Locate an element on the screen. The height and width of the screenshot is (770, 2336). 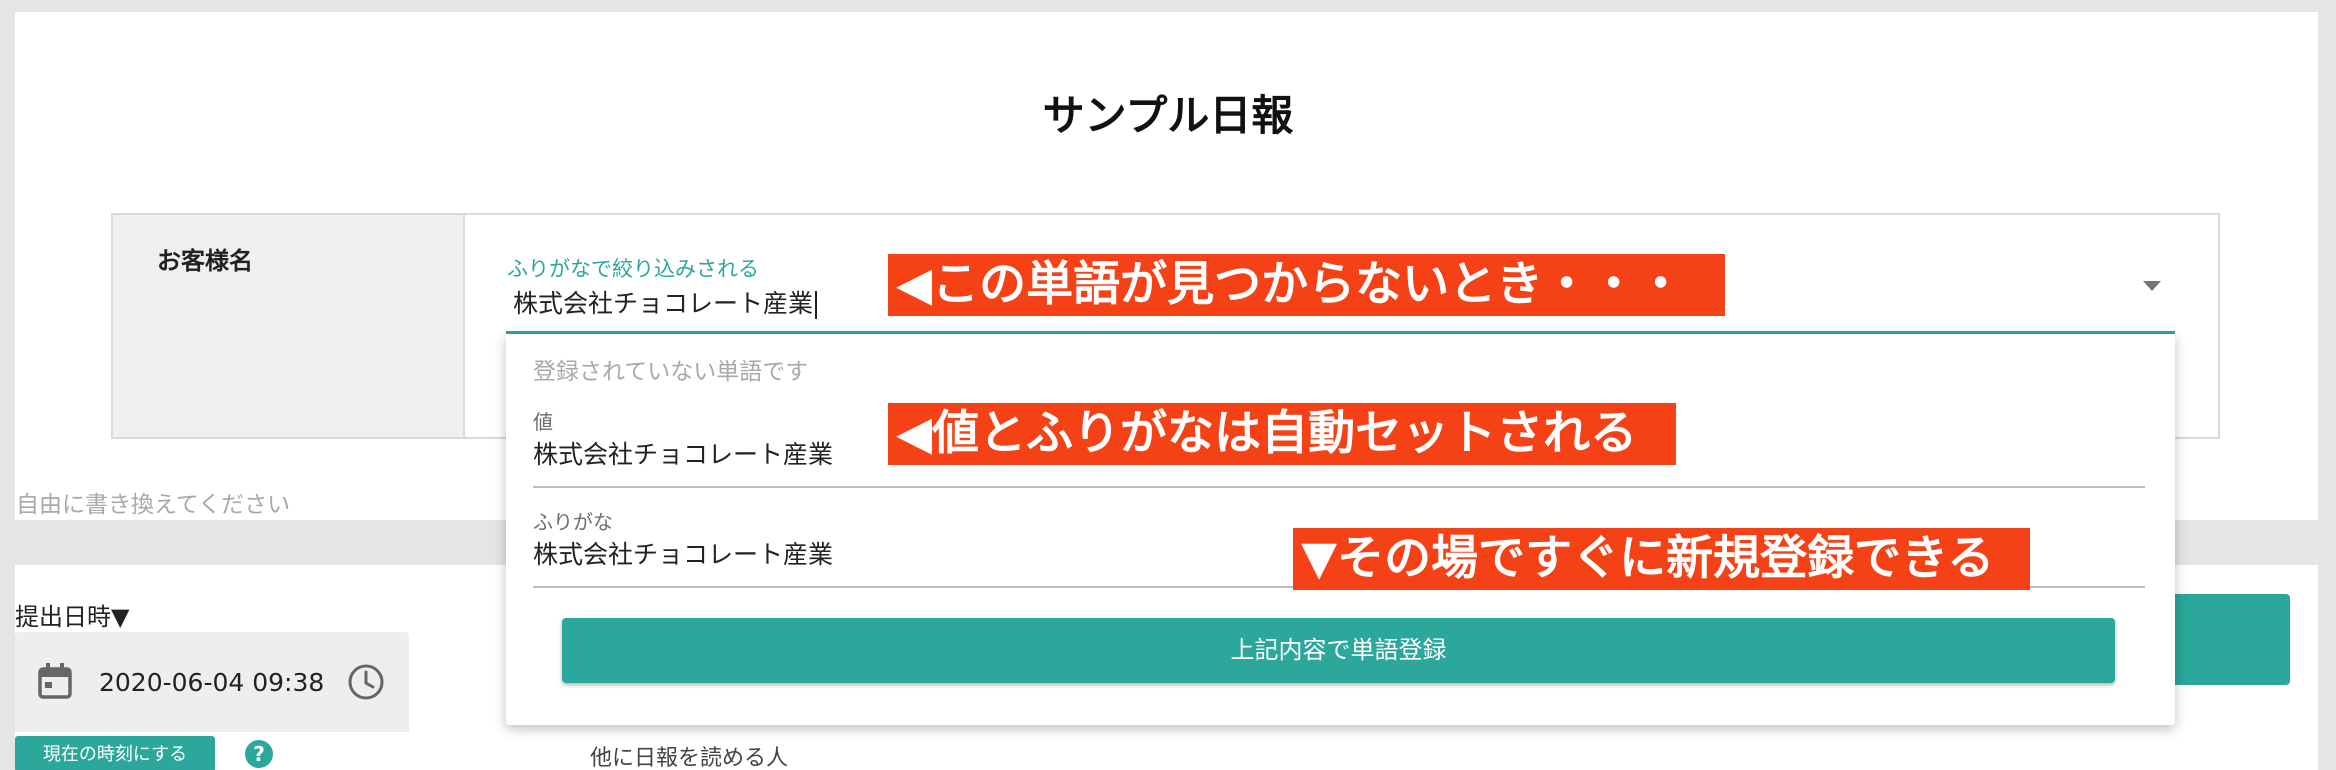
unregistered-notice: 登録されていない単語です is located at coordinates (671, 372).